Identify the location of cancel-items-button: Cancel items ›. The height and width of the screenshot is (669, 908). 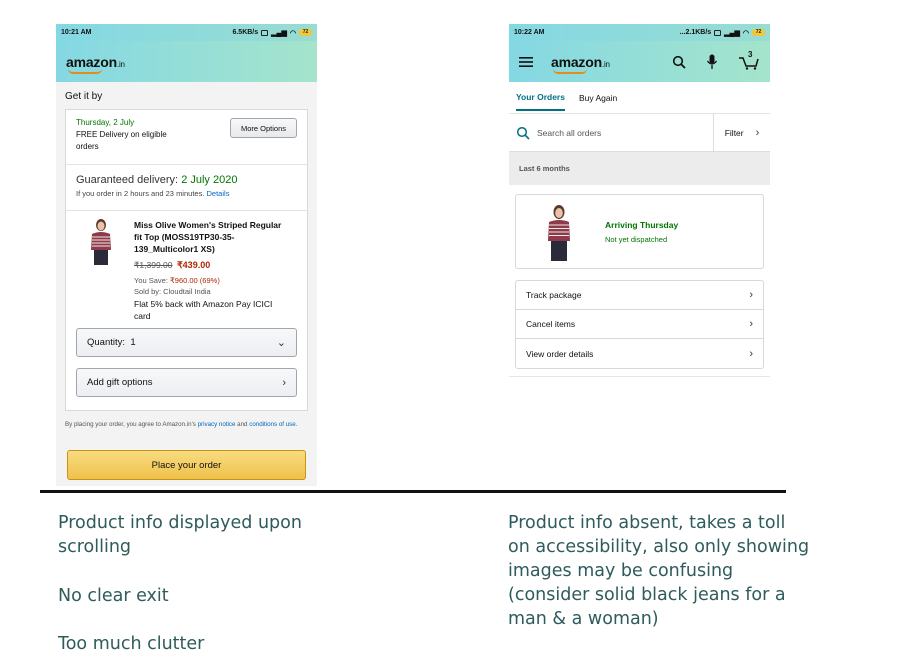
(639, 324).